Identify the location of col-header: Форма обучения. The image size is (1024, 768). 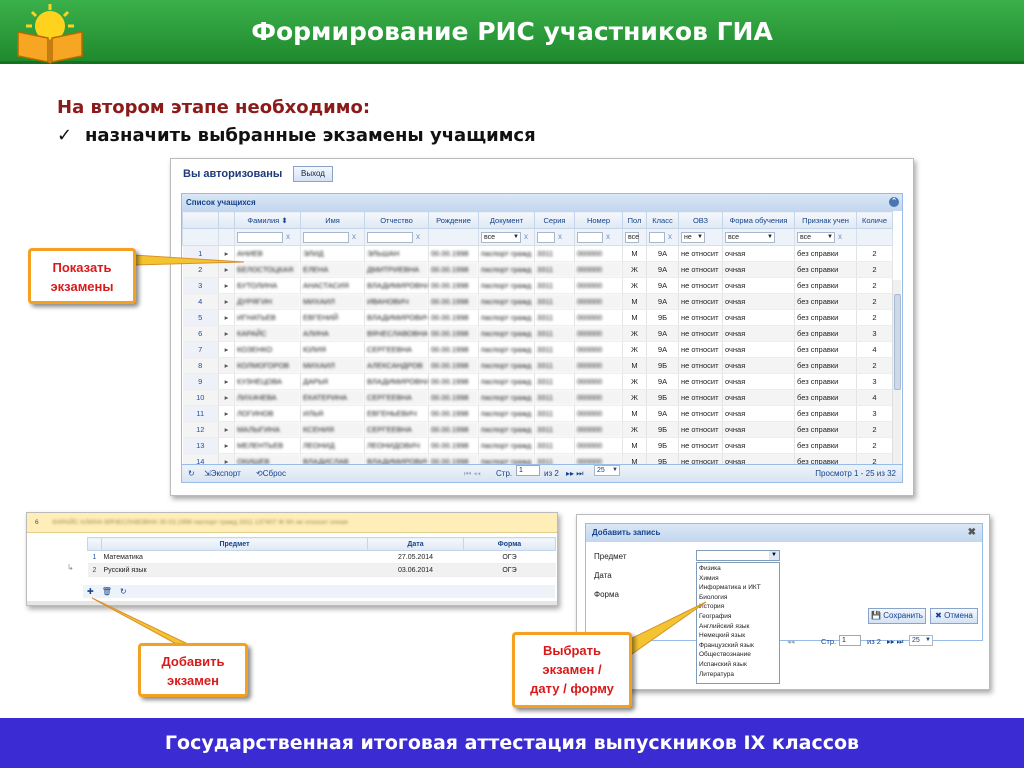
(758, 220).